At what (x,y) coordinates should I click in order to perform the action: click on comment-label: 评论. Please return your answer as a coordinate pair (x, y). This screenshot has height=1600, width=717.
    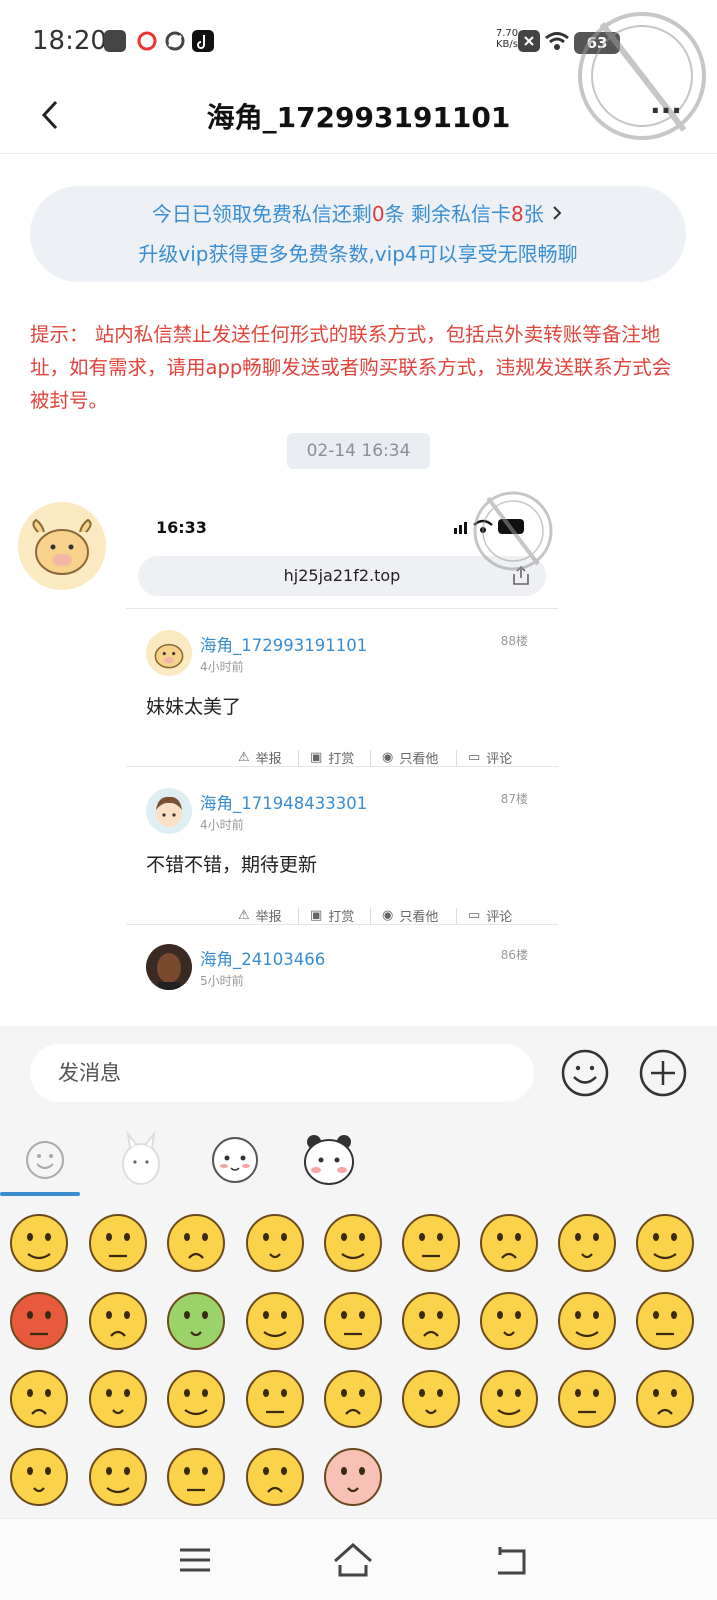
    Looking at the image, I should click on (499, 759).